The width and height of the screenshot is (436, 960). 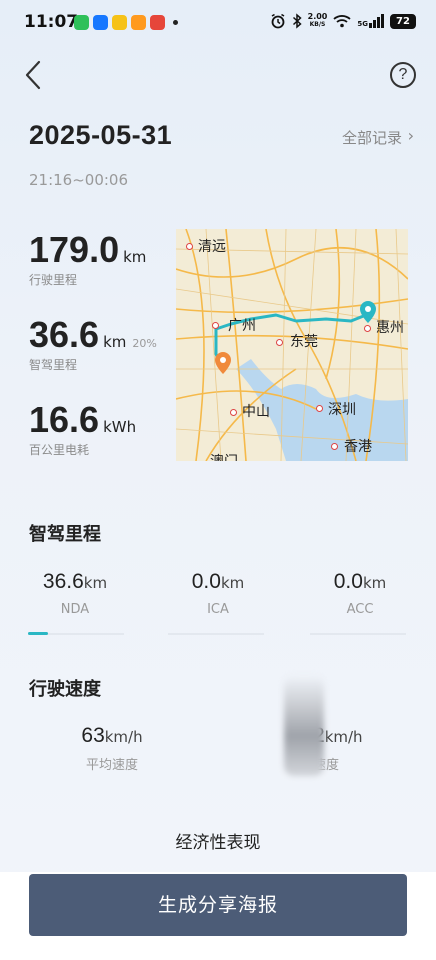 I want to click on metric-label: ACC, so click(x=360, y=609).